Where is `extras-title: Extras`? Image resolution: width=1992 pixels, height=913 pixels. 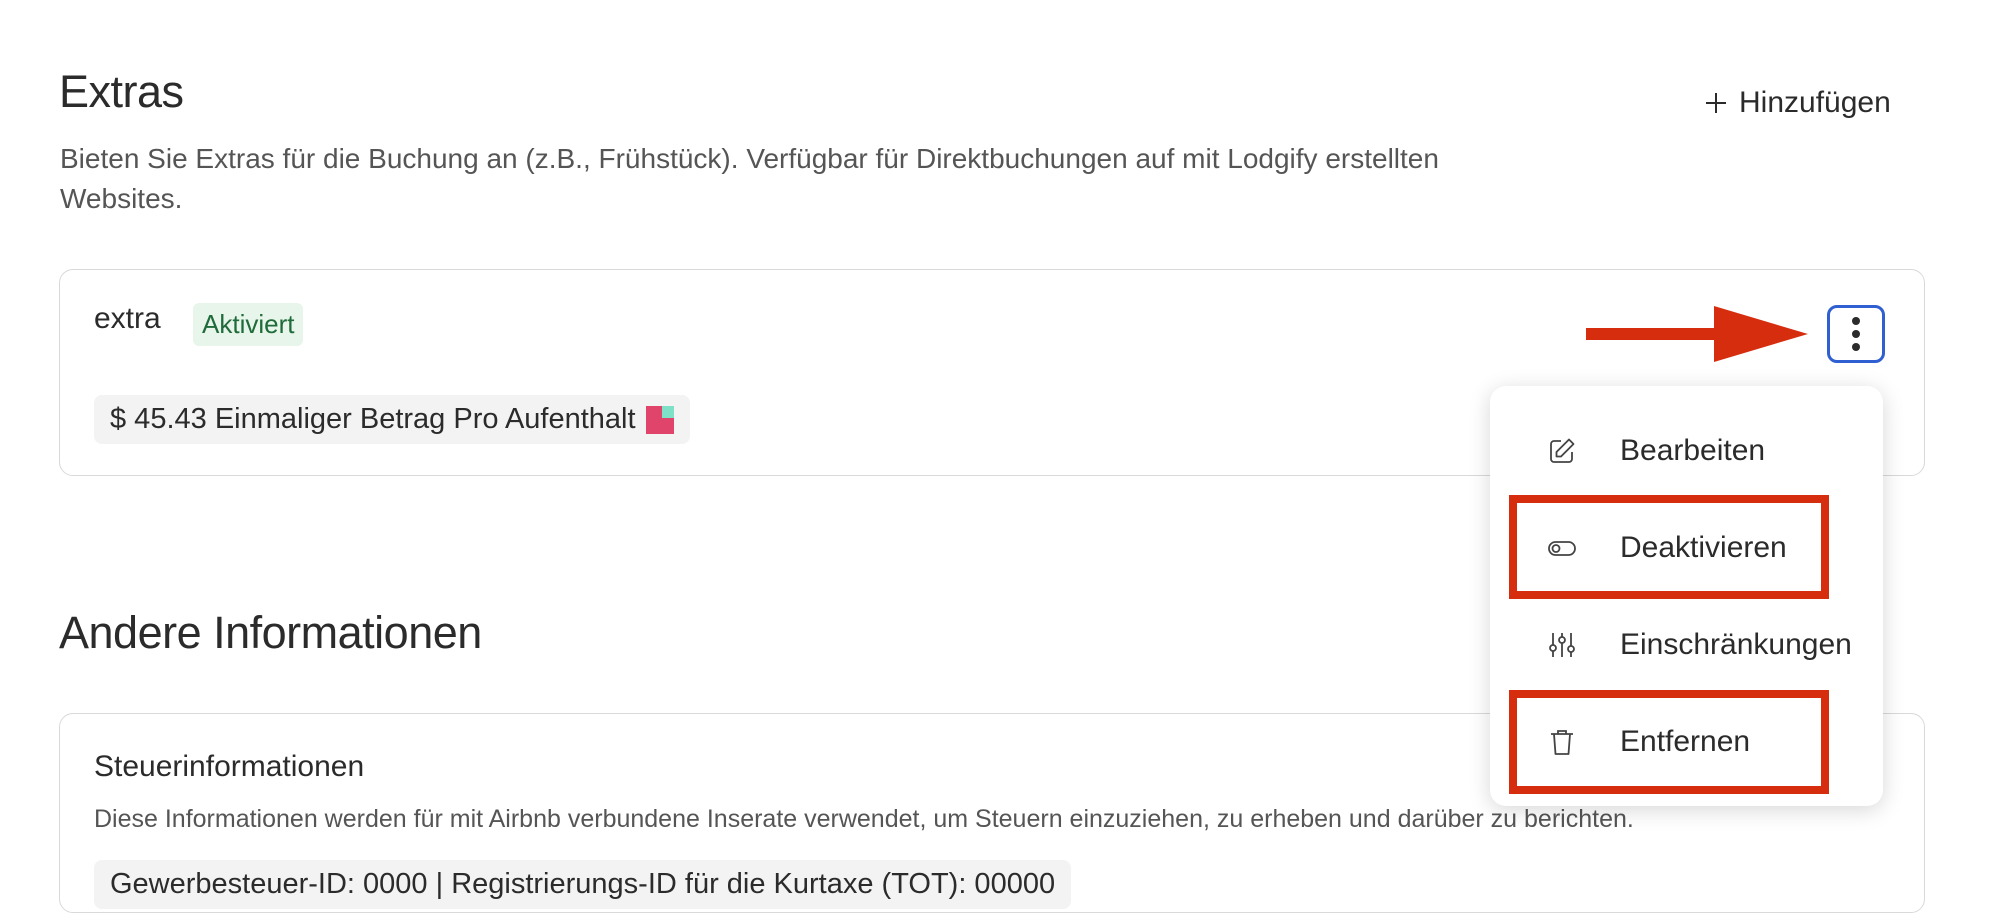
extras-title: Extras is located at coordinates (121, 91).